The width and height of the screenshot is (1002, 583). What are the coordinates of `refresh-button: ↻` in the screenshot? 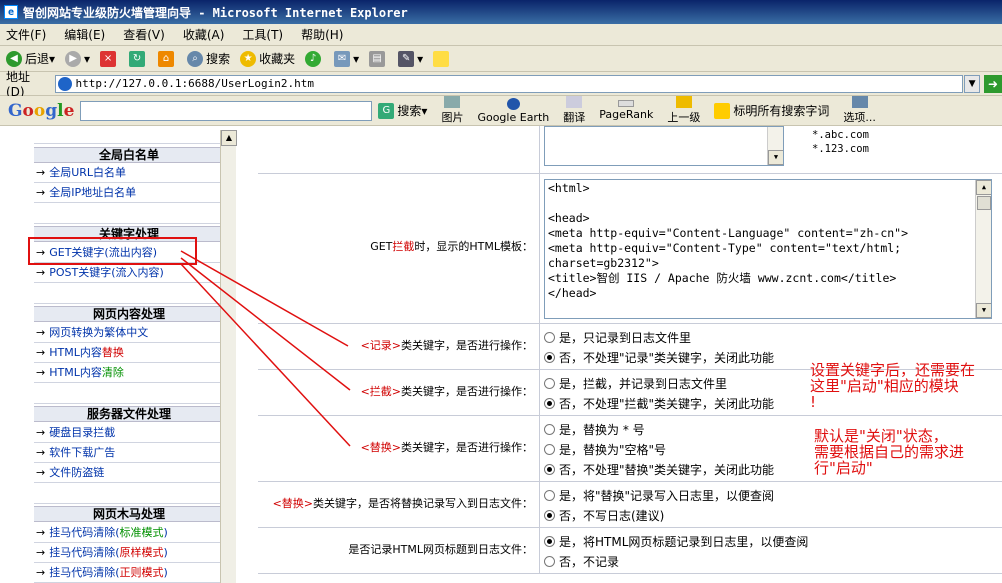 It's located at (138, 58).